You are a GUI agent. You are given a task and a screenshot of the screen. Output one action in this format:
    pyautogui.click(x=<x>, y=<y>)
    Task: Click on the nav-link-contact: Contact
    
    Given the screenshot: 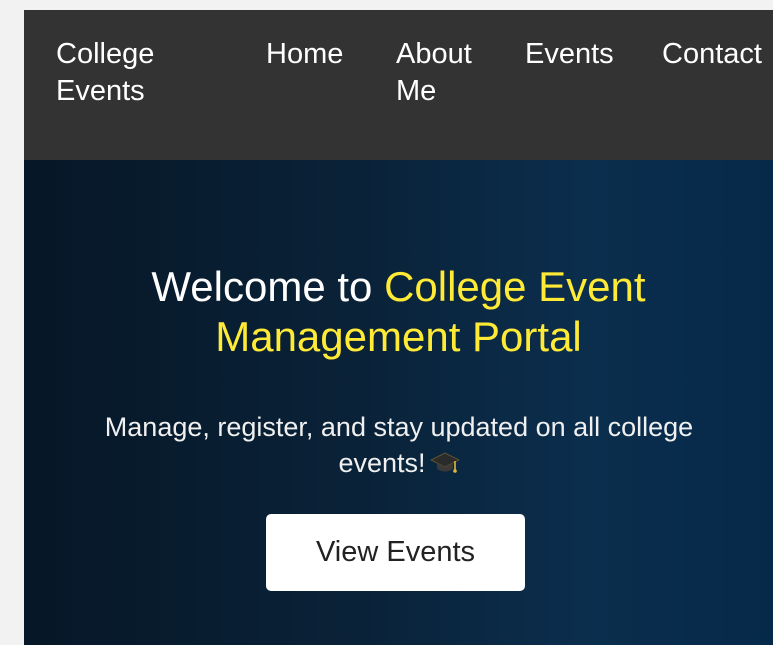 What is the action you would take?
    pyautogui.click(x=712, y=54)
    